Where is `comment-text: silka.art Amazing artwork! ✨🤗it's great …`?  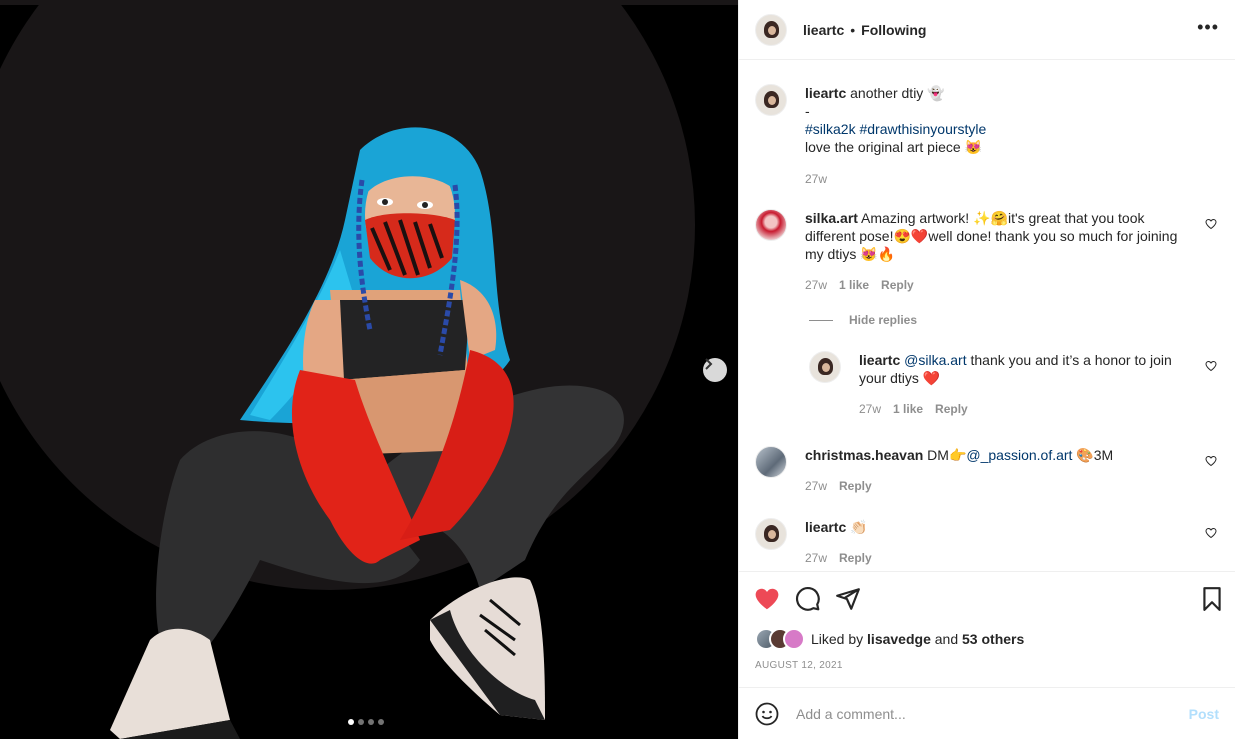 comment-text: silka.art Amazing artwork! ✨🤗it's great … is located at coordinates (991, 236).